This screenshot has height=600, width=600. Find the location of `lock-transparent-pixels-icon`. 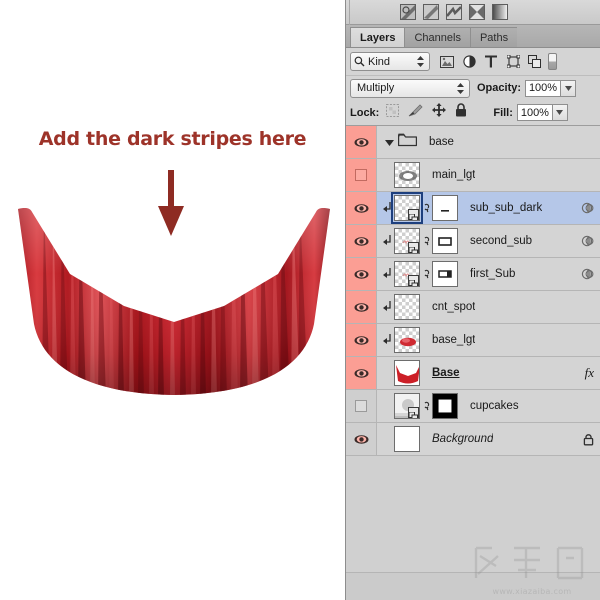

lock-transparent-pixels-icon is located at coordinates (393, 112).